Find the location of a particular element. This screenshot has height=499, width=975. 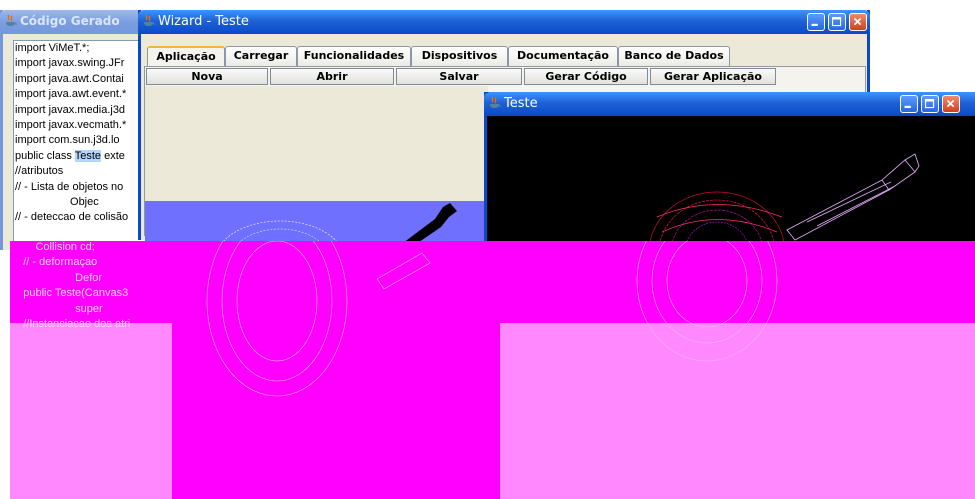

code-line: Collision cd; is located at coordinates (53, 247).